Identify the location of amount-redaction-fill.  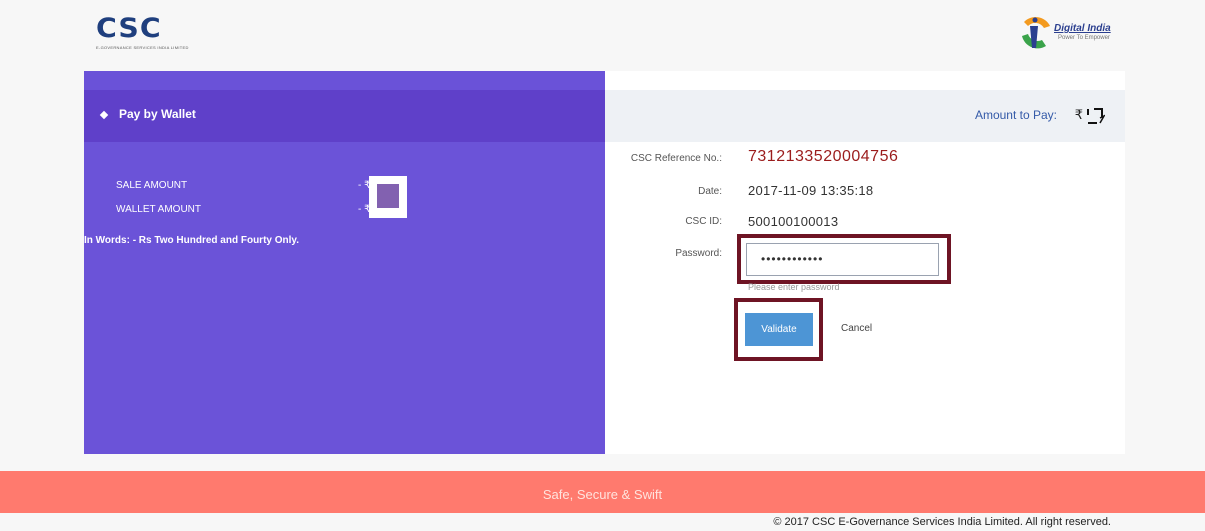
(388, 196).